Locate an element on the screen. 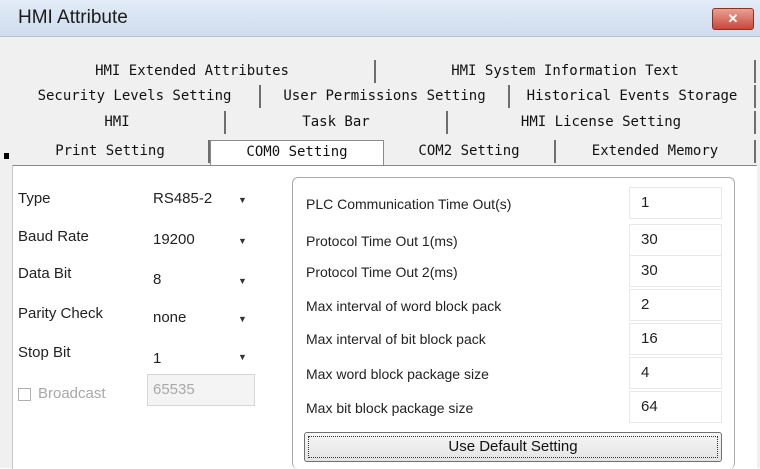 The image size is (760, 469). use-default-setting-button: Use Default Setting is located at coordinates (513, 447).